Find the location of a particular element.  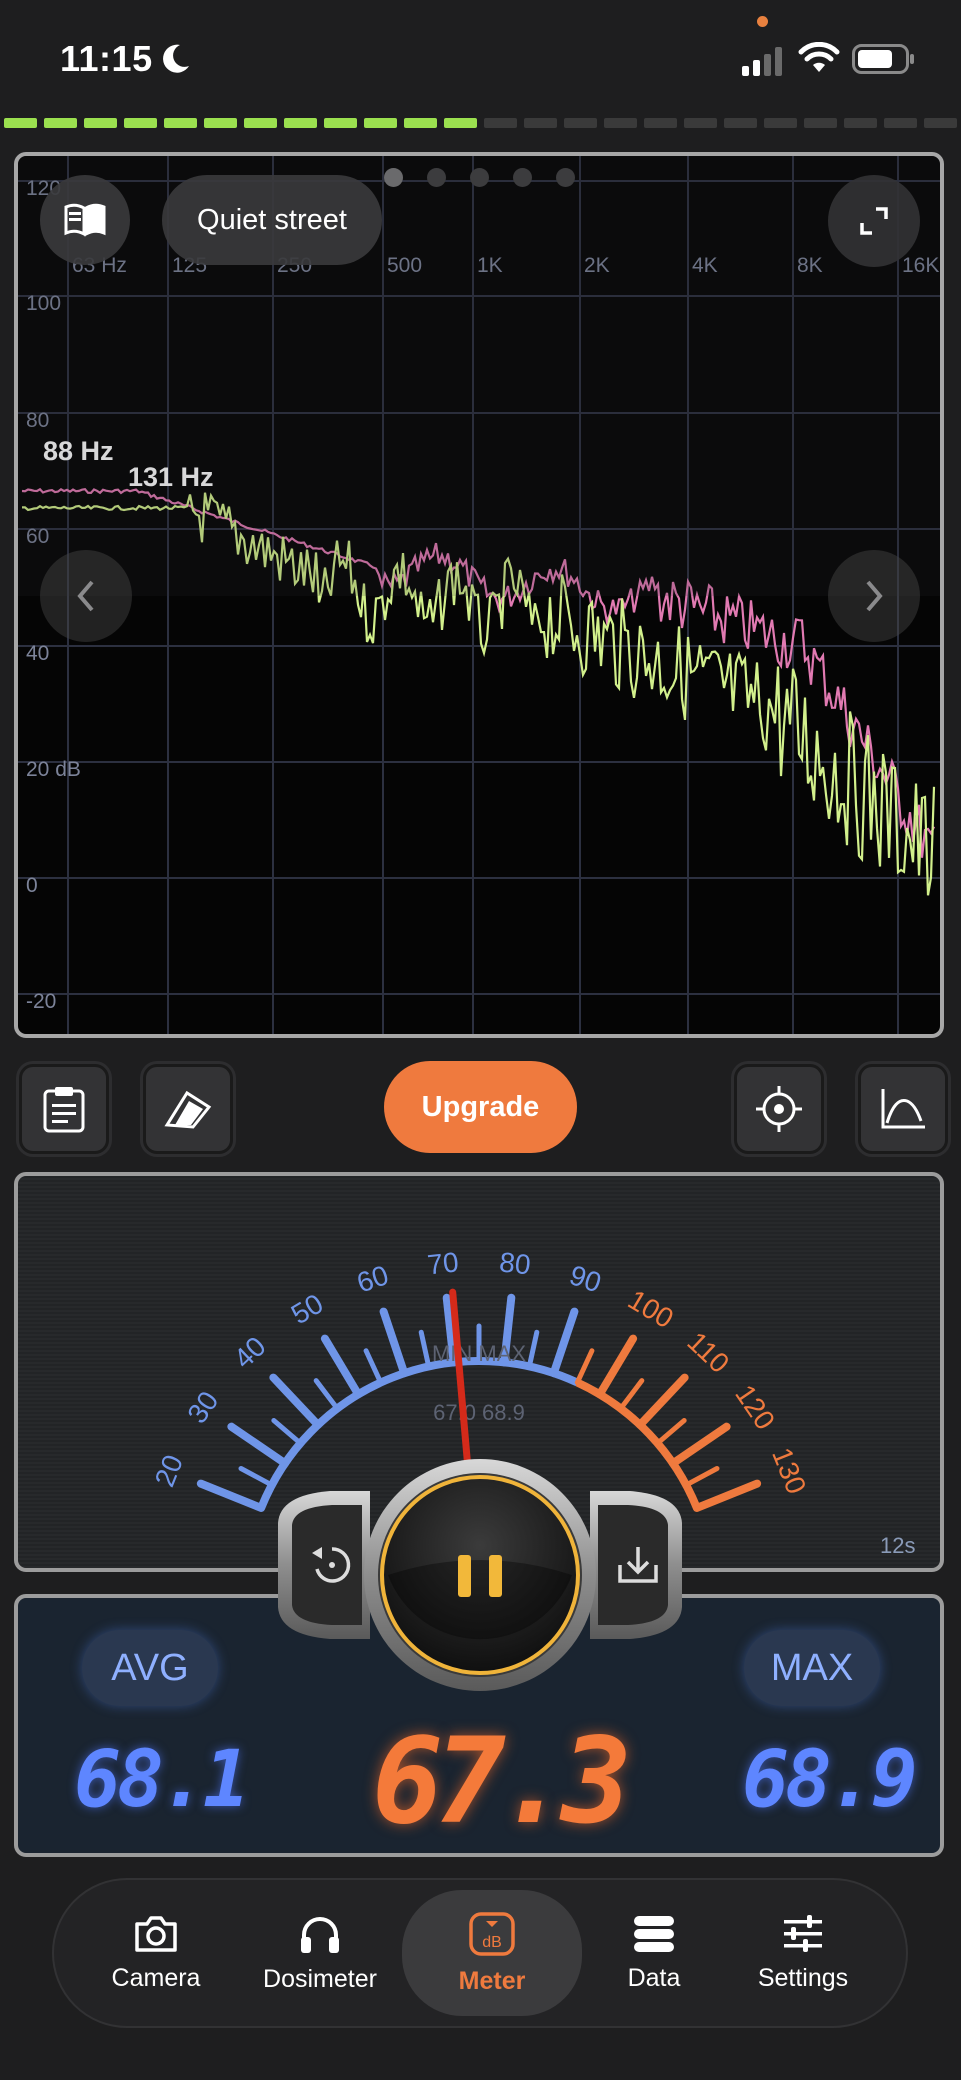

chevron-right-icon is located at coordinates (874, 596).